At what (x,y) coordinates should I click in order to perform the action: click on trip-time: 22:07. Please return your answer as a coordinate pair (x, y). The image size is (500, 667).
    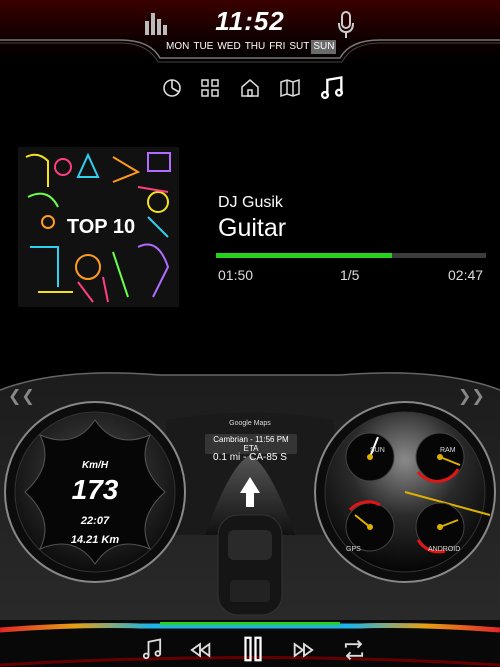
    Looking at the image, I should click on (95, 521).